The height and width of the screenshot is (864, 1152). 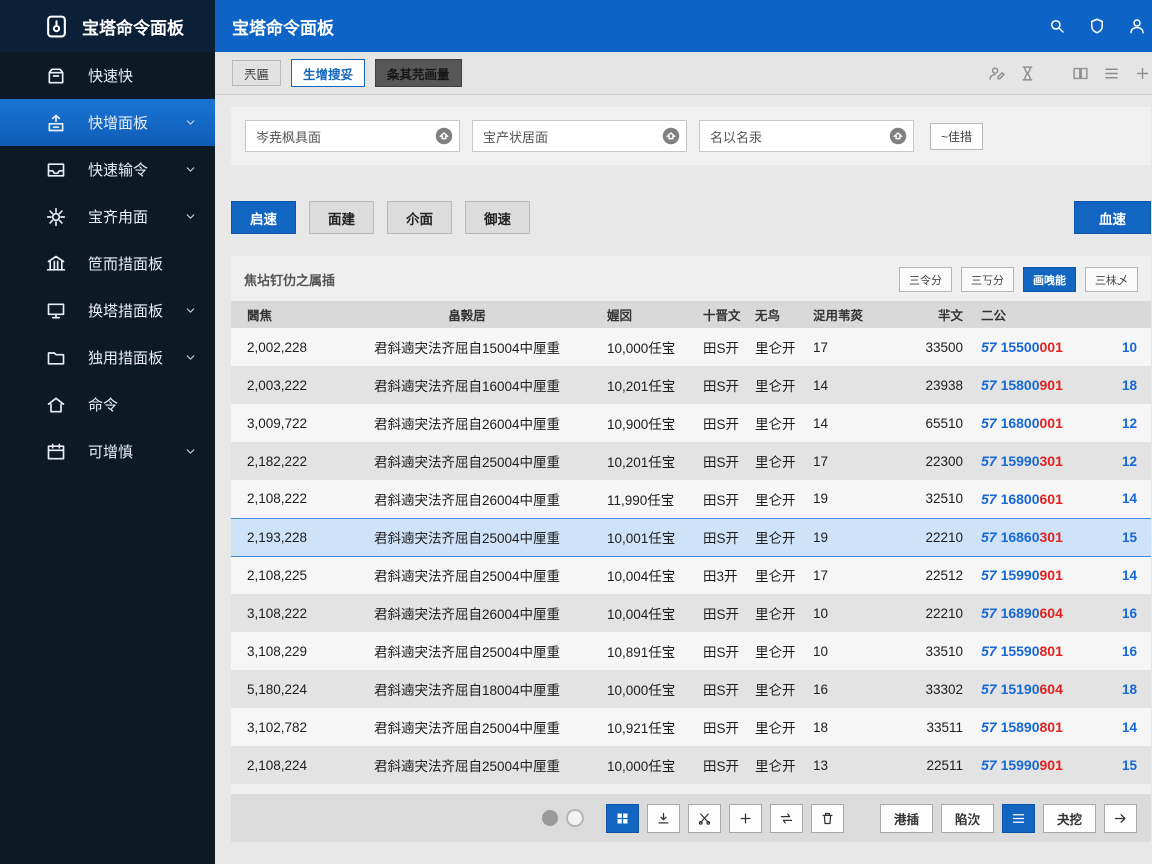 What do you see at coordinates (107, 404) in the screenshot?
I see `sidebar-item-7: 命令` at bounding box center [107, 404].